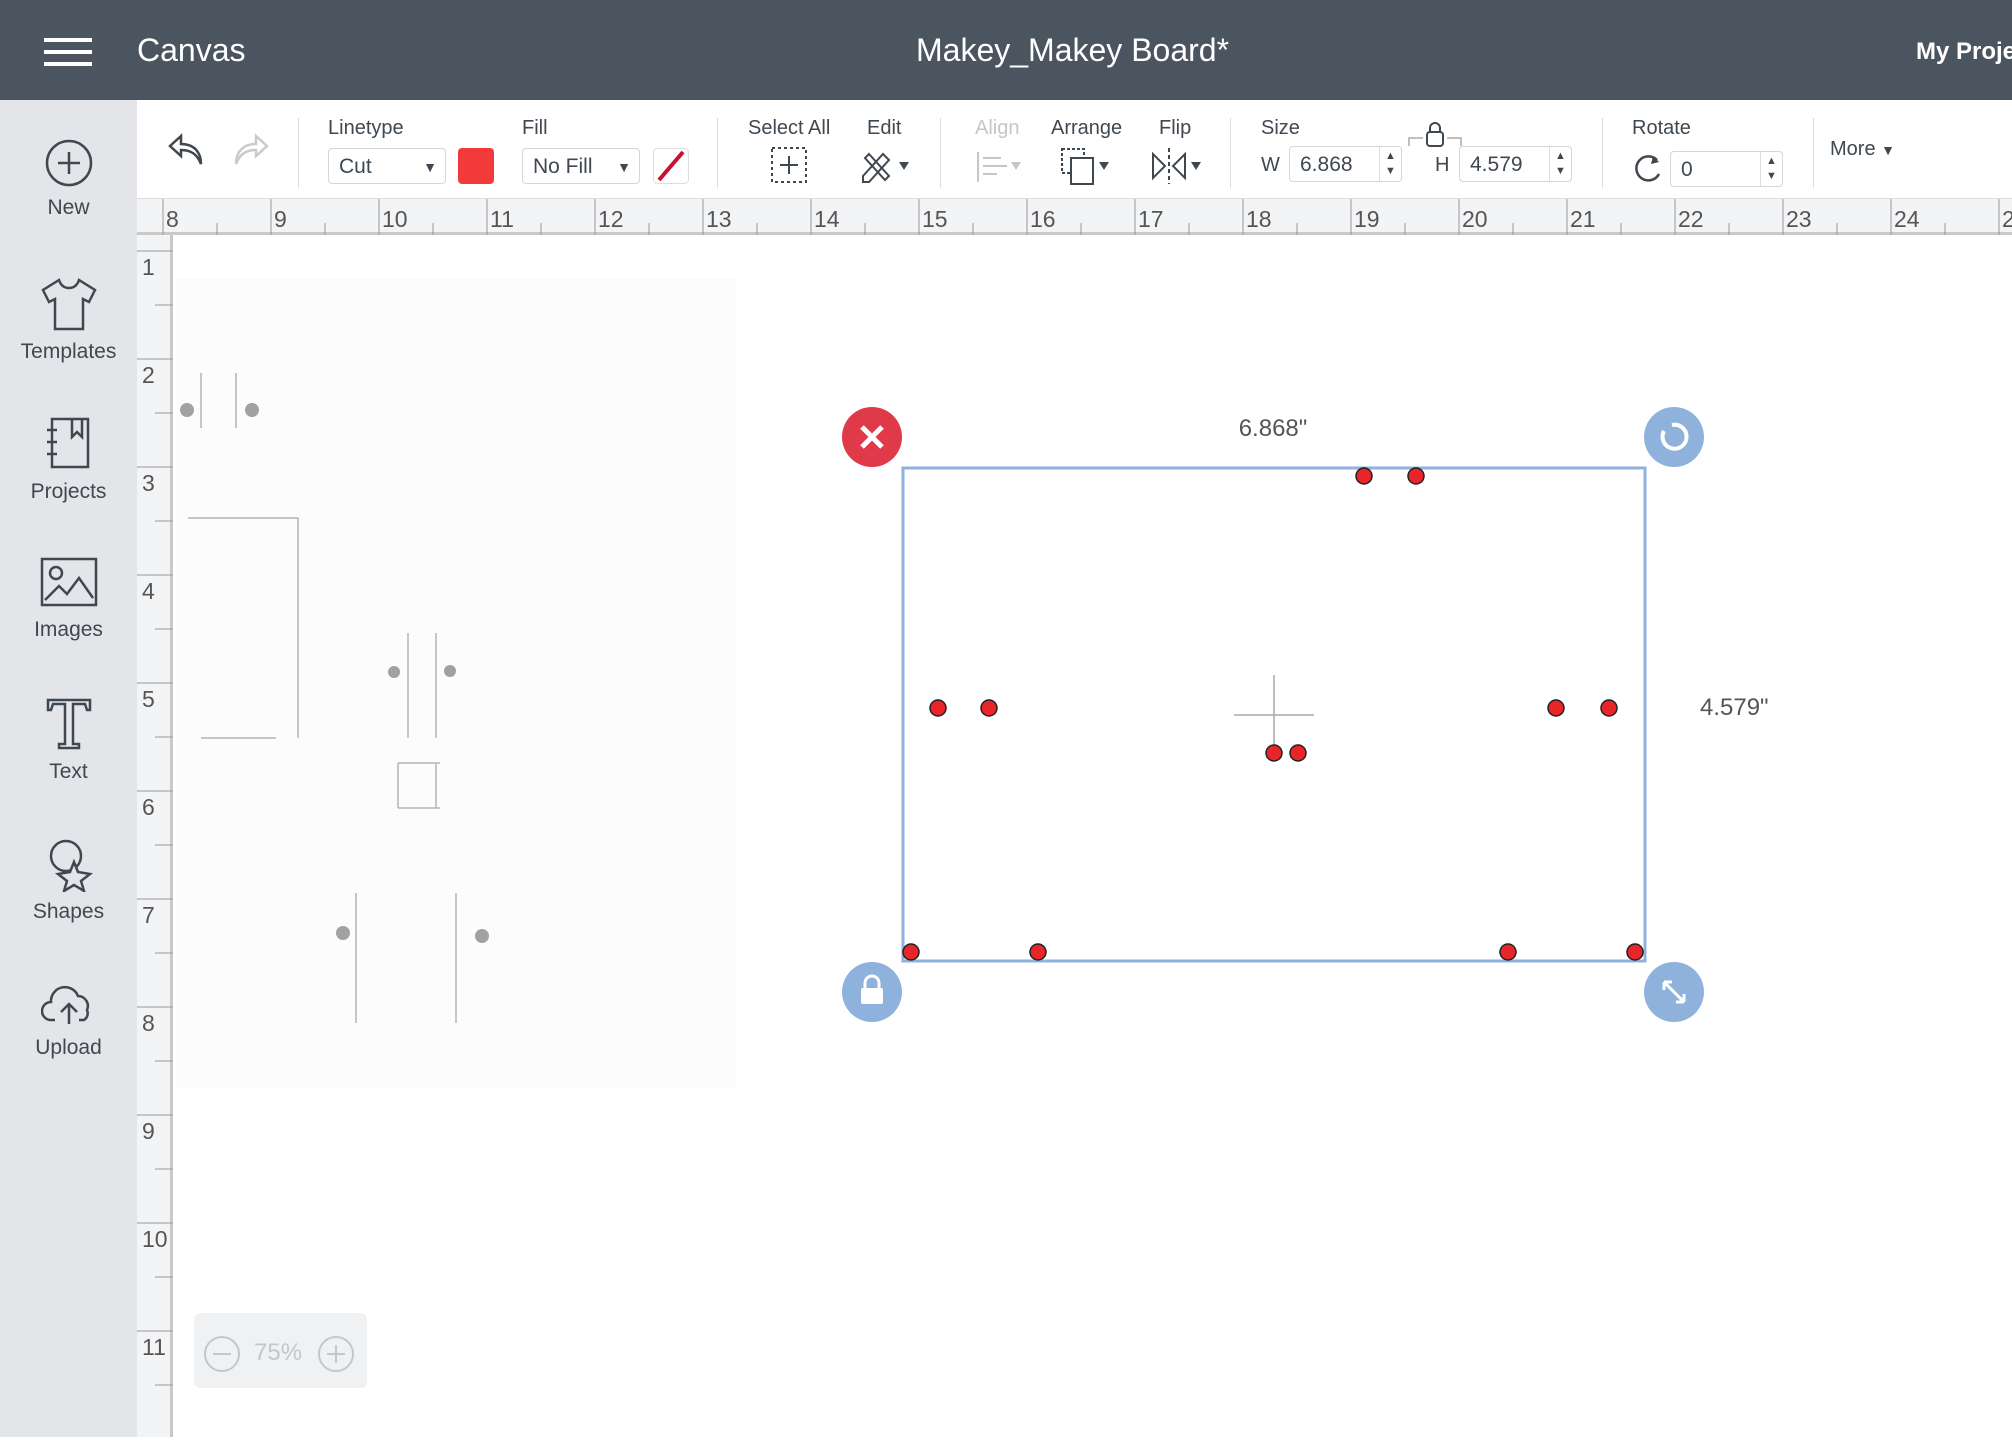 This screenshot has width=2012, height=1442. I want to click on ruler-label: 21, so click(1583, 219).